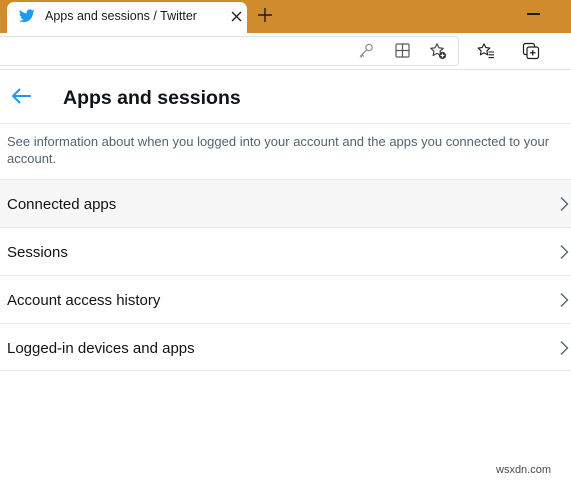  What do you see at coordinates (285, 16) in the screenshot?
I see `browser-tabstrip: Apps and sessions / Twitter` at bounding box center [285, 16].